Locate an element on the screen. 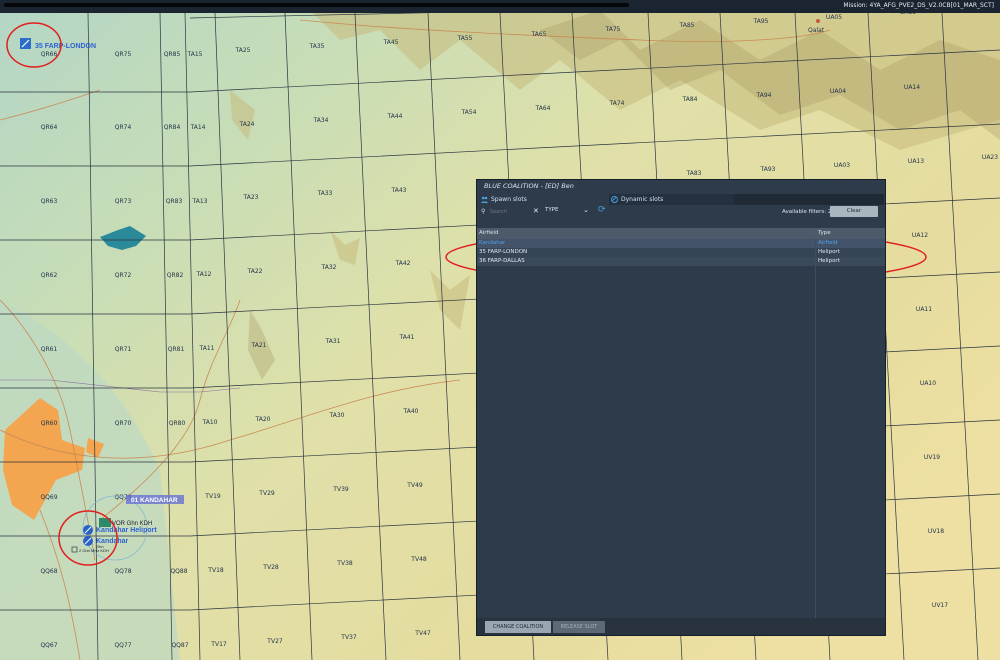  grid-cell-label: TA12 is located at coordinates (204, 274).